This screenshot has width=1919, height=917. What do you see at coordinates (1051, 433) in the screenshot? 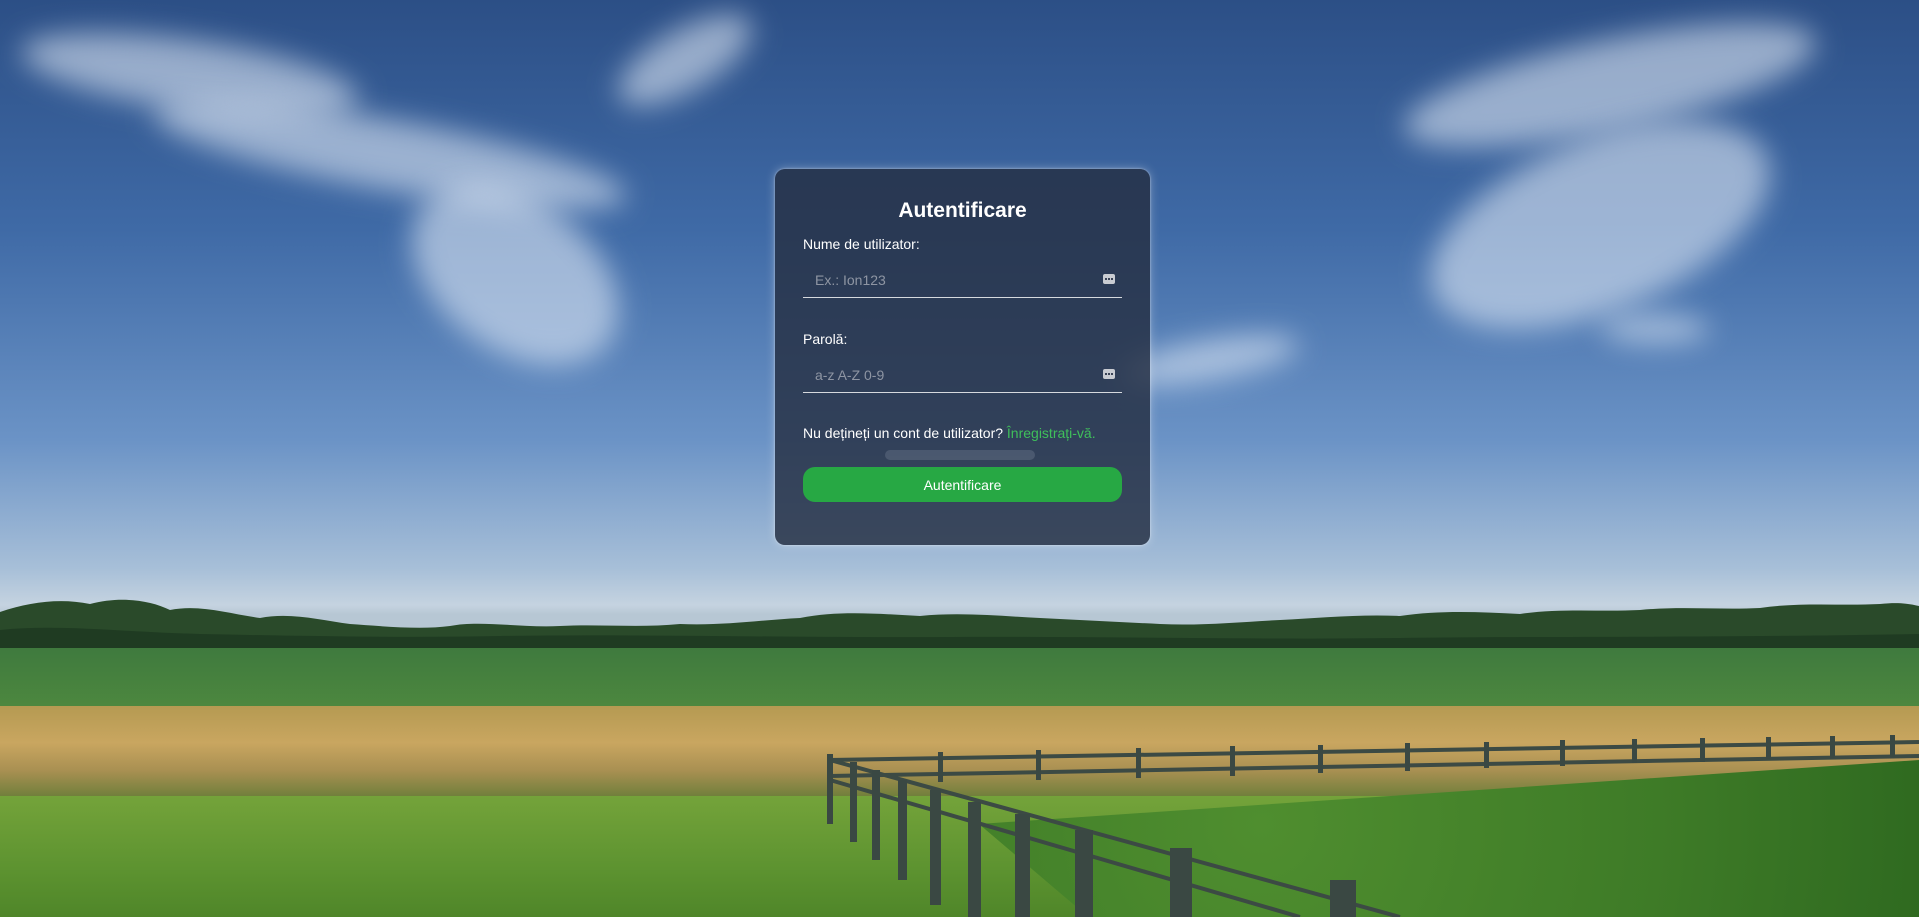
I see `register-link: Înregistrați-vă.` at bounding box center [1051, 433].